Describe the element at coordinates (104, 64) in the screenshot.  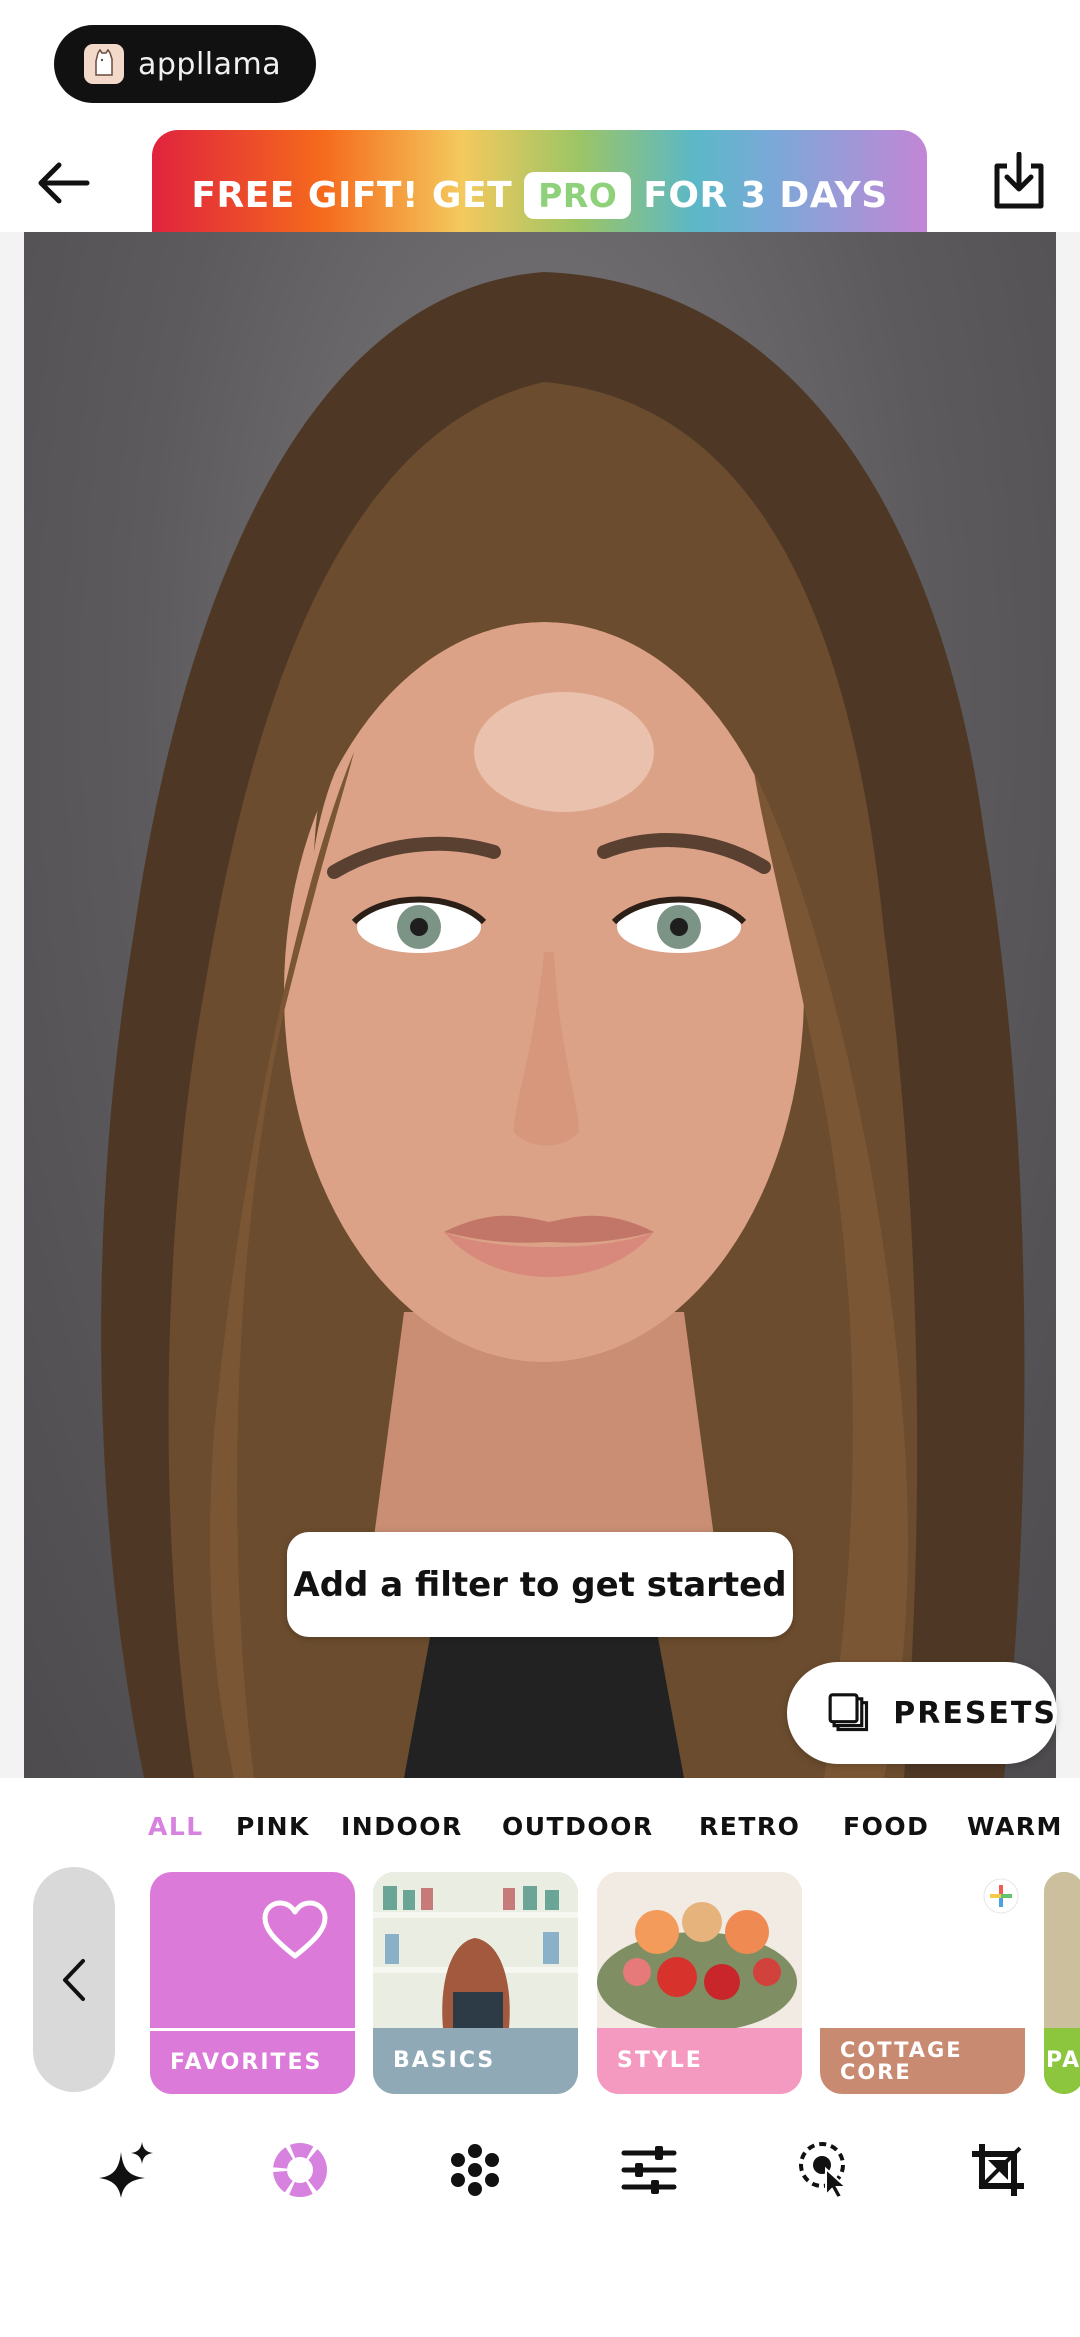
I see `llama-logo-icon` at that location.